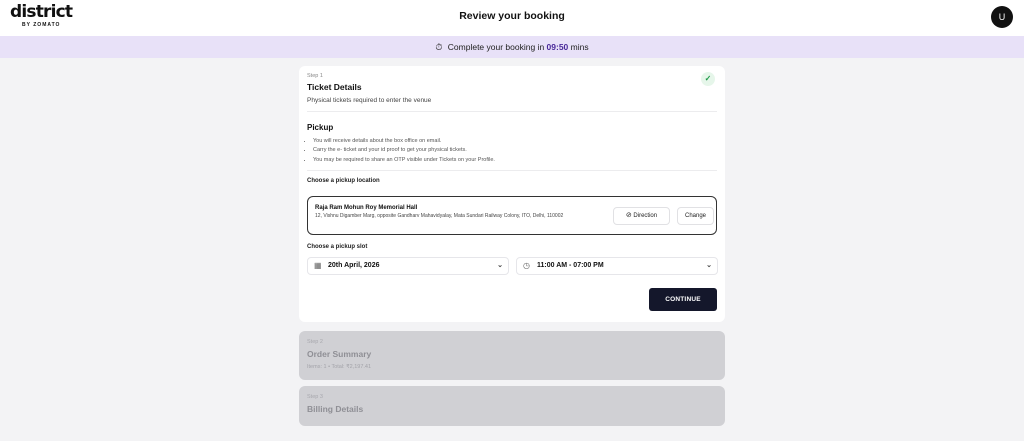 The image size is (1024, 441). Describe the element at coordinates (557, 47) in the screenshot. I see `timer-countdown: 09:50` at that location.